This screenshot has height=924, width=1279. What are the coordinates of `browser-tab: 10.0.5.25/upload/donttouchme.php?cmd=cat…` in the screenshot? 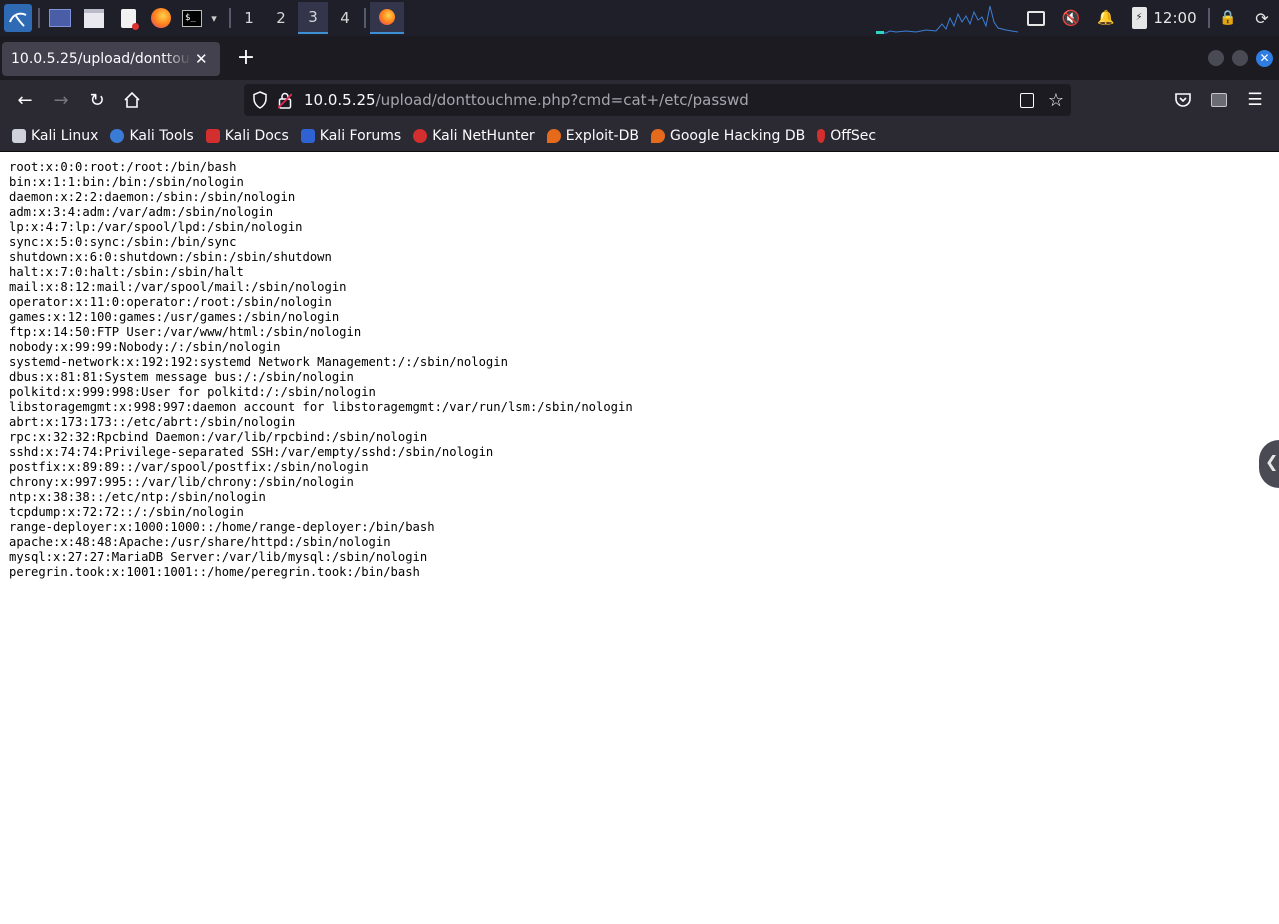 It's located at (111, 59).